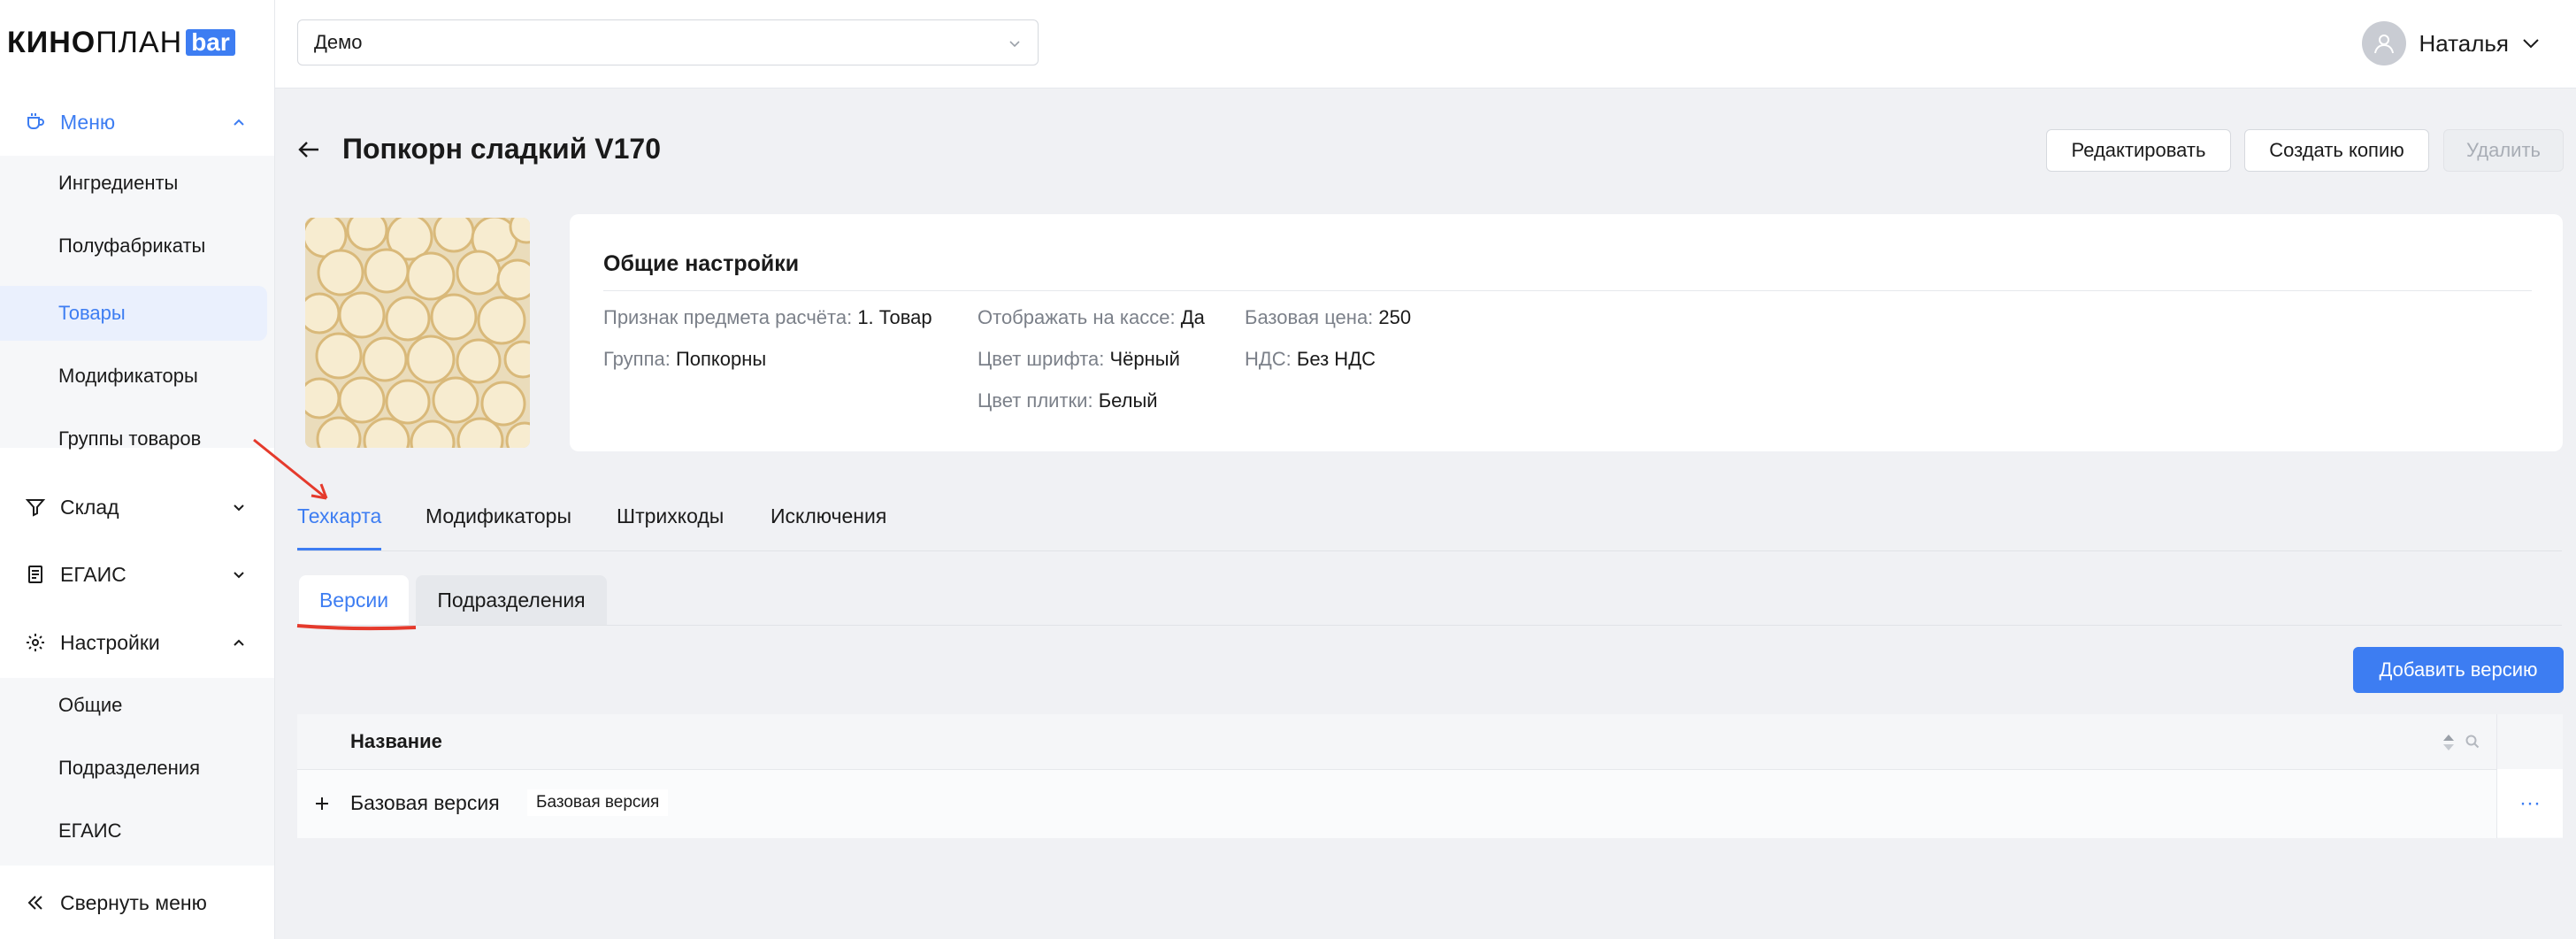  What do you see at coordinates (670, 516) in the screenshot?
I see `tab-barcodes: Штрихкоды` at bounding box center [670, 516].